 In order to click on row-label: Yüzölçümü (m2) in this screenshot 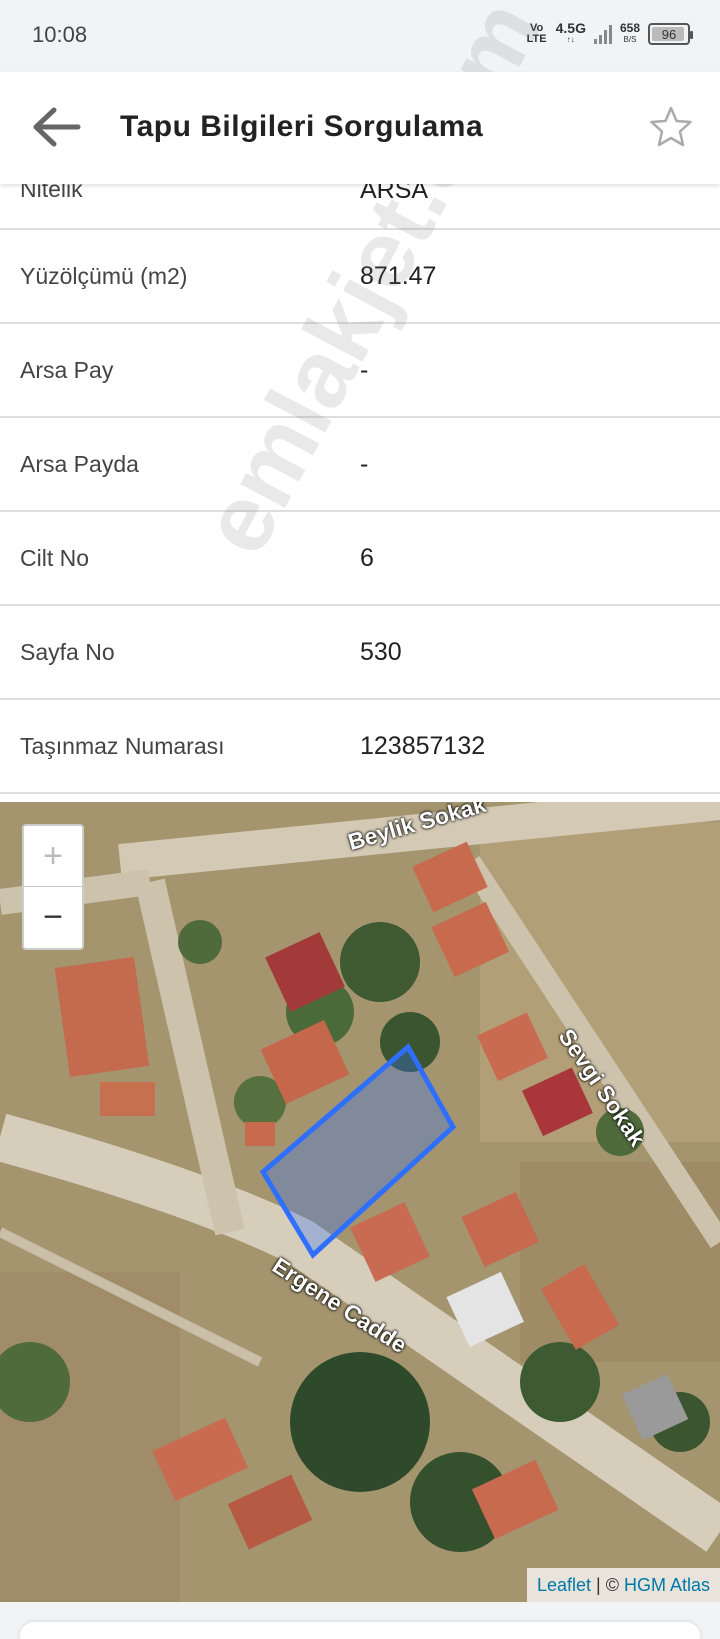, I will do `click(104, 276)`.